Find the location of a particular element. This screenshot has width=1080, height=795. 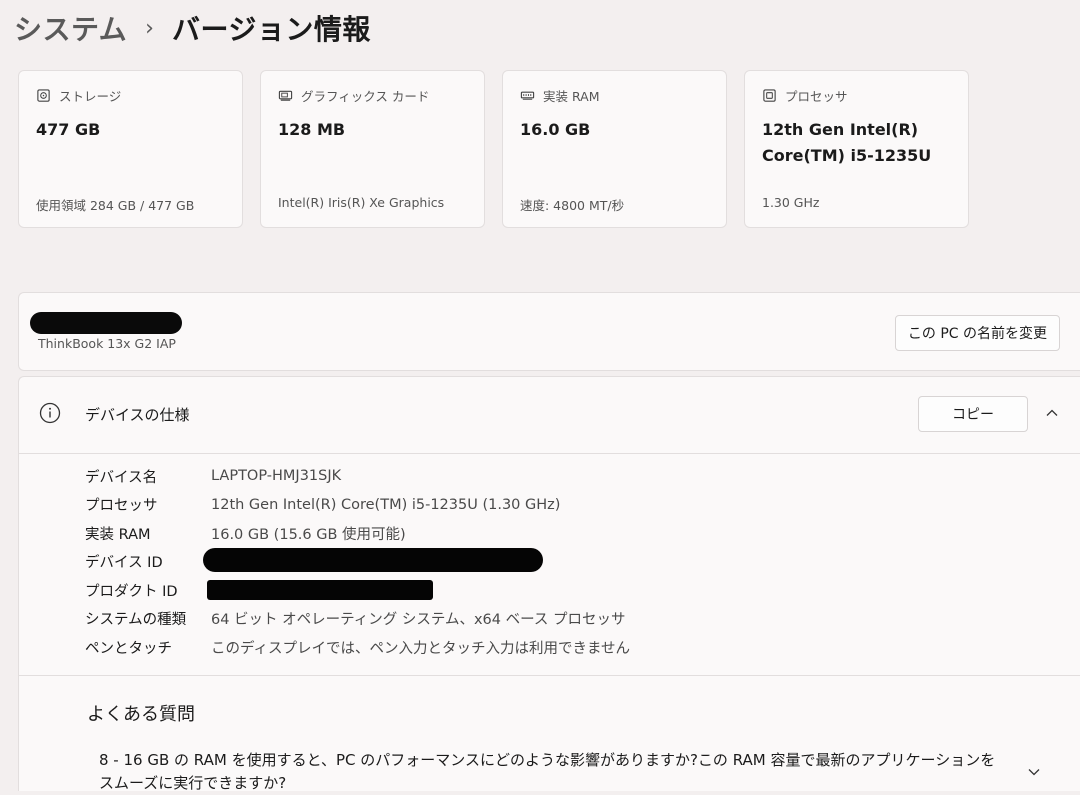

ram-label: 実装 RAM is located at coordinates (571, 96).